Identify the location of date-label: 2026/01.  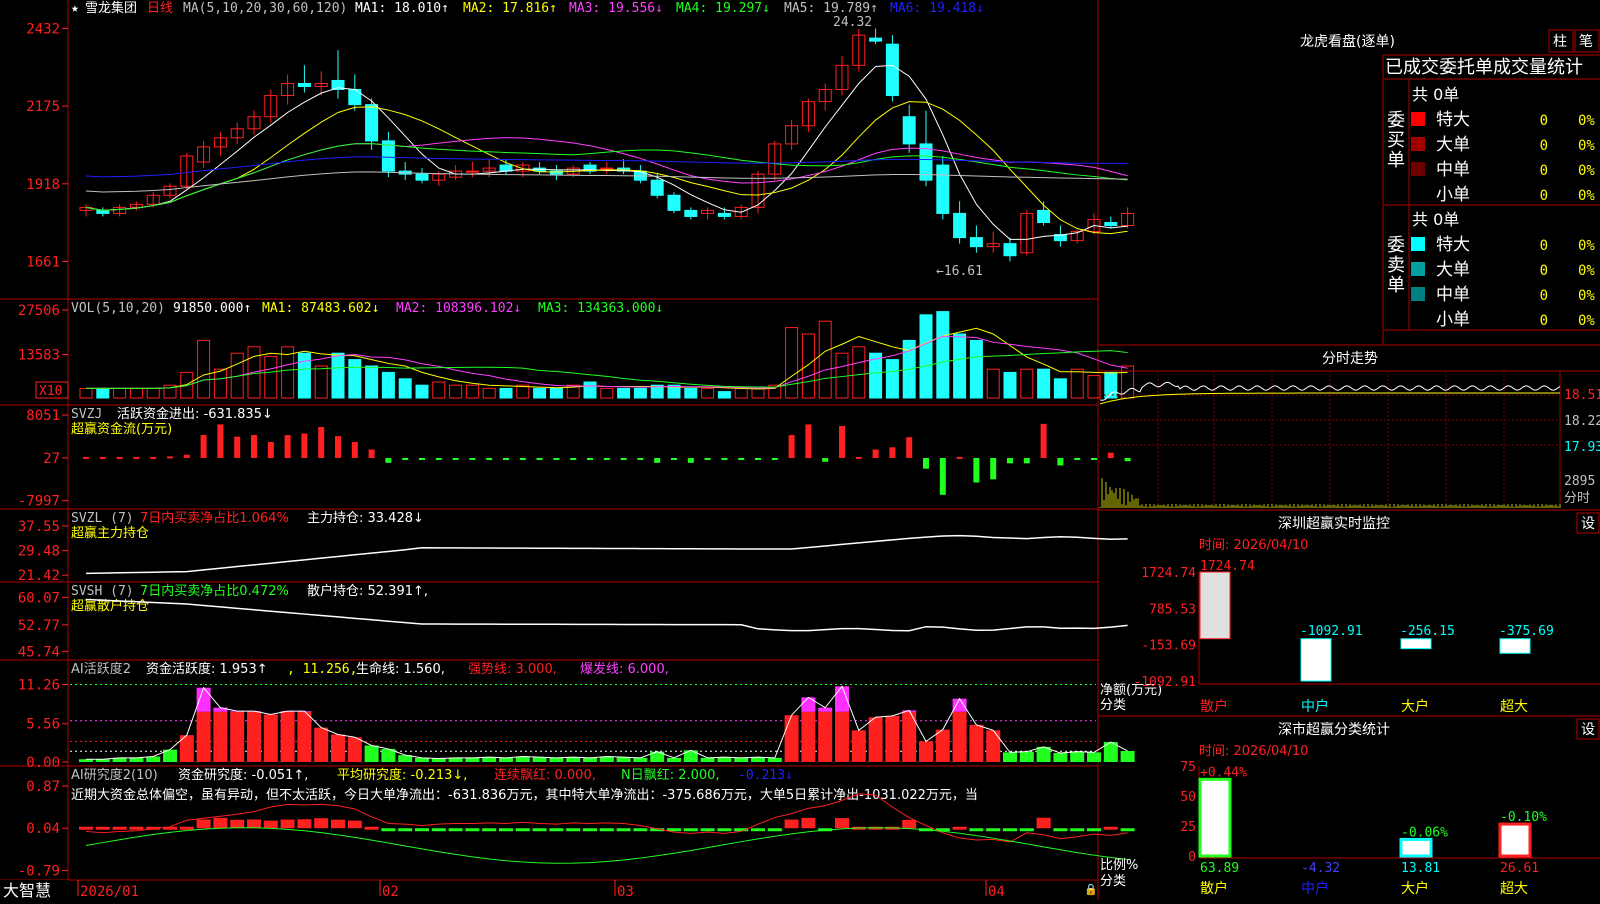
(109, 892).